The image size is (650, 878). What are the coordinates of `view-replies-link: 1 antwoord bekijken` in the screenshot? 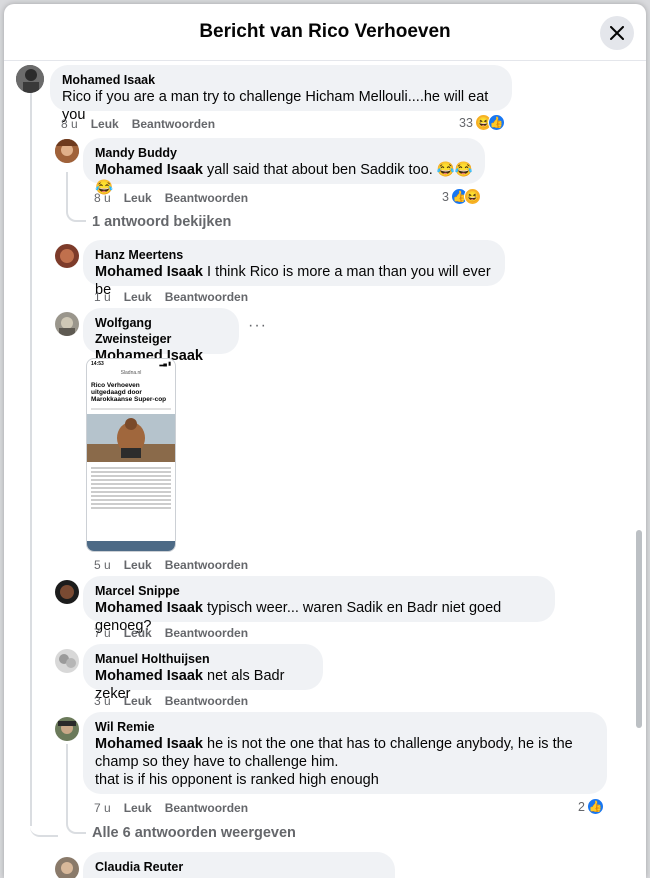 It's located at (161, 222).